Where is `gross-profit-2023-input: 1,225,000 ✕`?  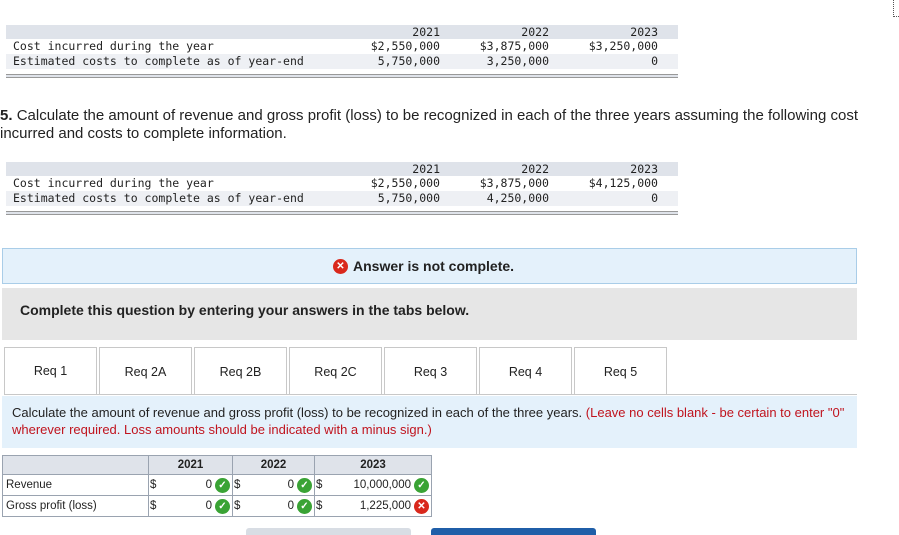 gross-profit-2023-input: 1,225,000 ✕ is located at coordinates (377, 506).